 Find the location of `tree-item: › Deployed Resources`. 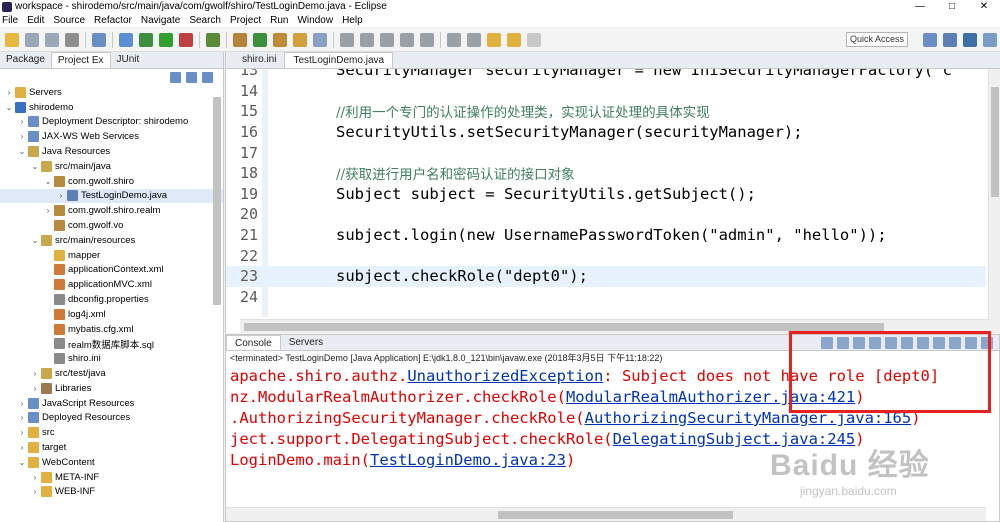

tree-item: › Deployed Resources is located at coordinates (111, 418).